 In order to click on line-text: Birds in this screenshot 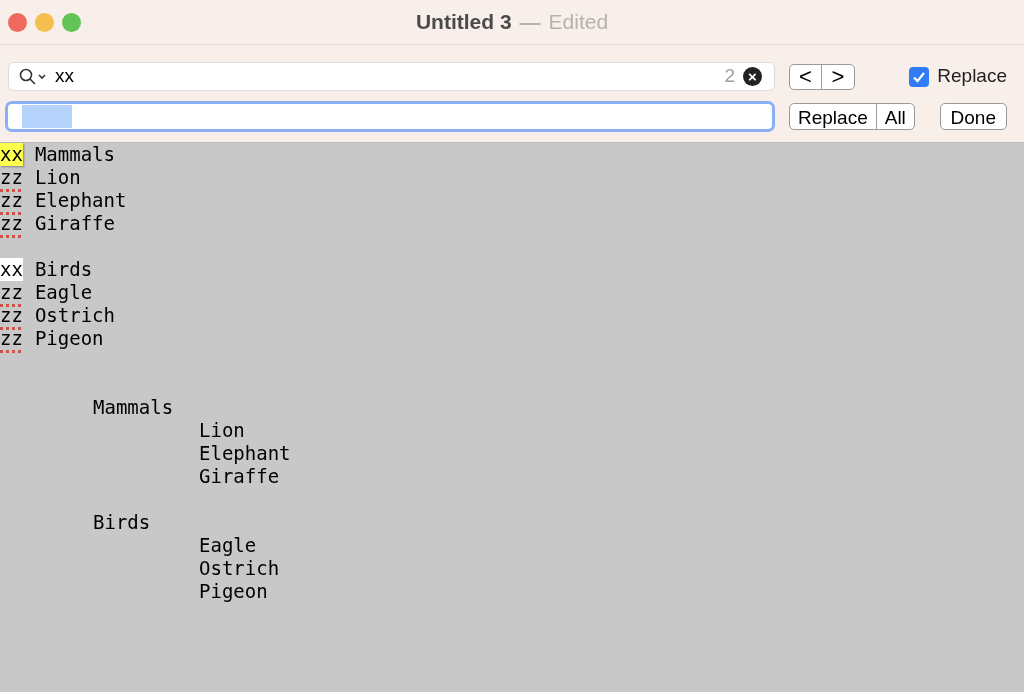, I will do `click(63, 269)`.